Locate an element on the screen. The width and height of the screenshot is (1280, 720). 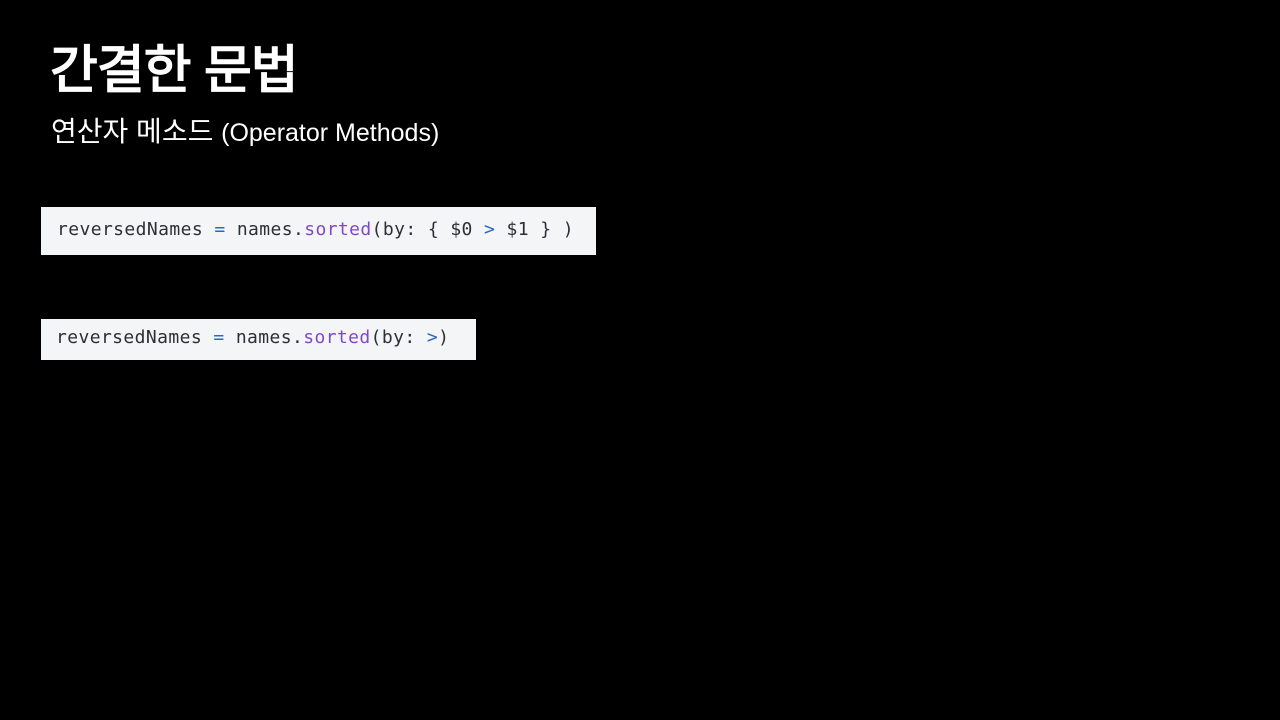
code-args-start: (by: is located at coordinates (398, 337).